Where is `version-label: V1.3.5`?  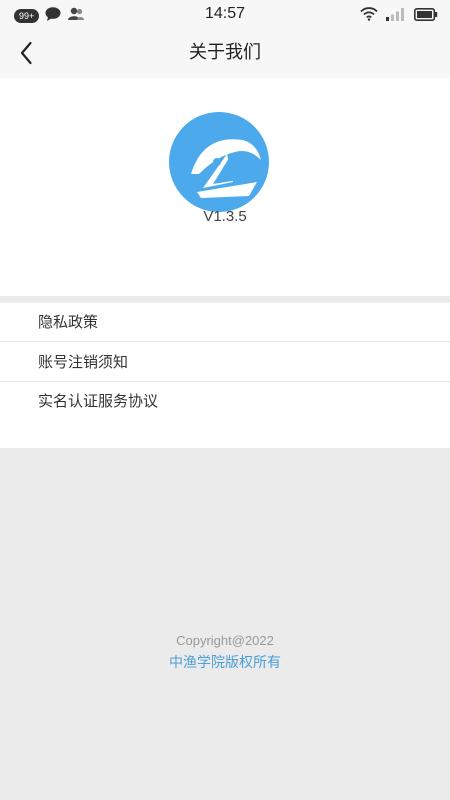
version-label: V1.3.5 is located at coordinates (225, 216).